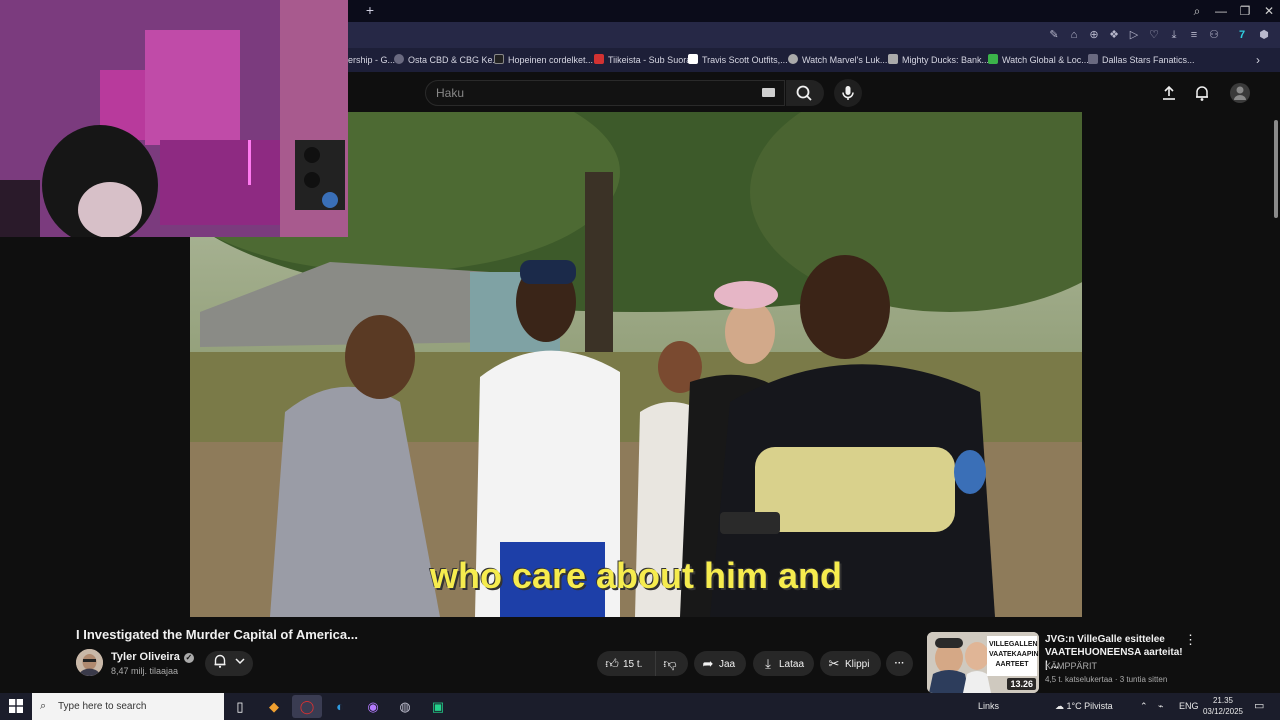 The width and height of the screenshot is (1280, 720). I want to click on weather-widget: ☁ 1°C Pilvista, so click(1084, 706).